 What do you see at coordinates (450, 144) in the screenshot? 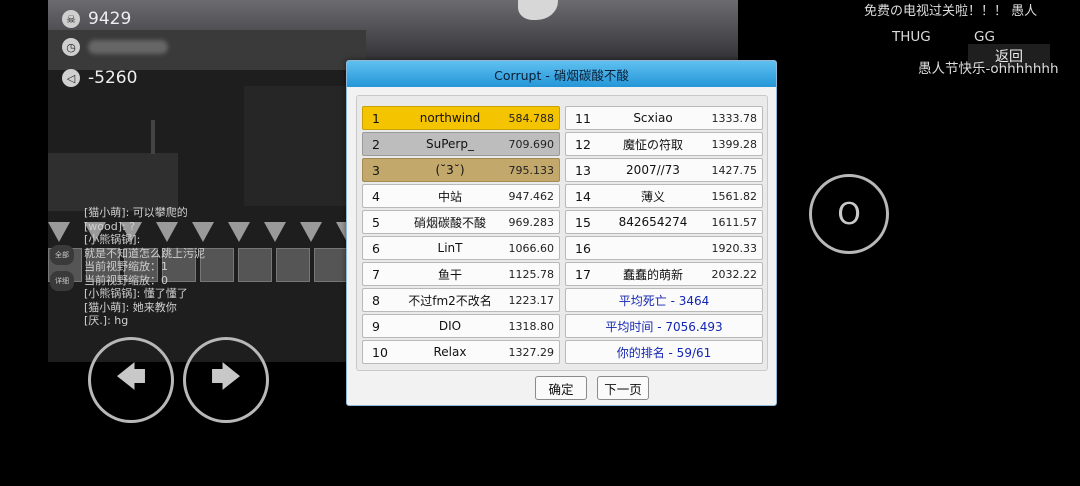
I see `player-name: SuPerp_` at bounding box center [450, 144].